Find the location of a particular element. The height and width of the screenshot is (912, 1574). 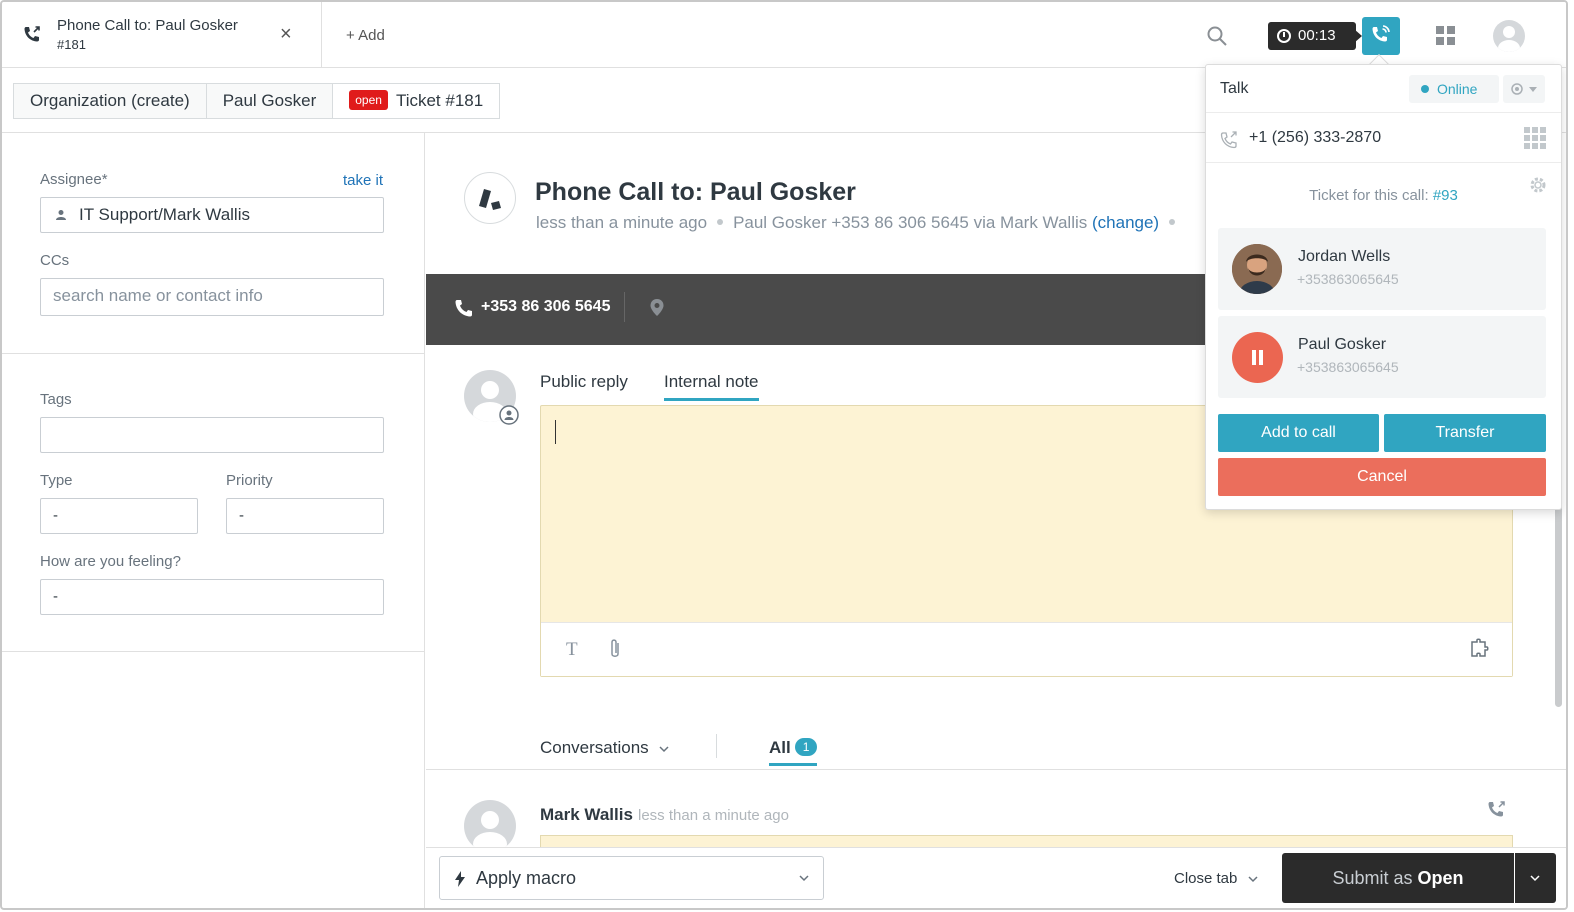

close-tab-icon: × is located at coordinates (286, 34).